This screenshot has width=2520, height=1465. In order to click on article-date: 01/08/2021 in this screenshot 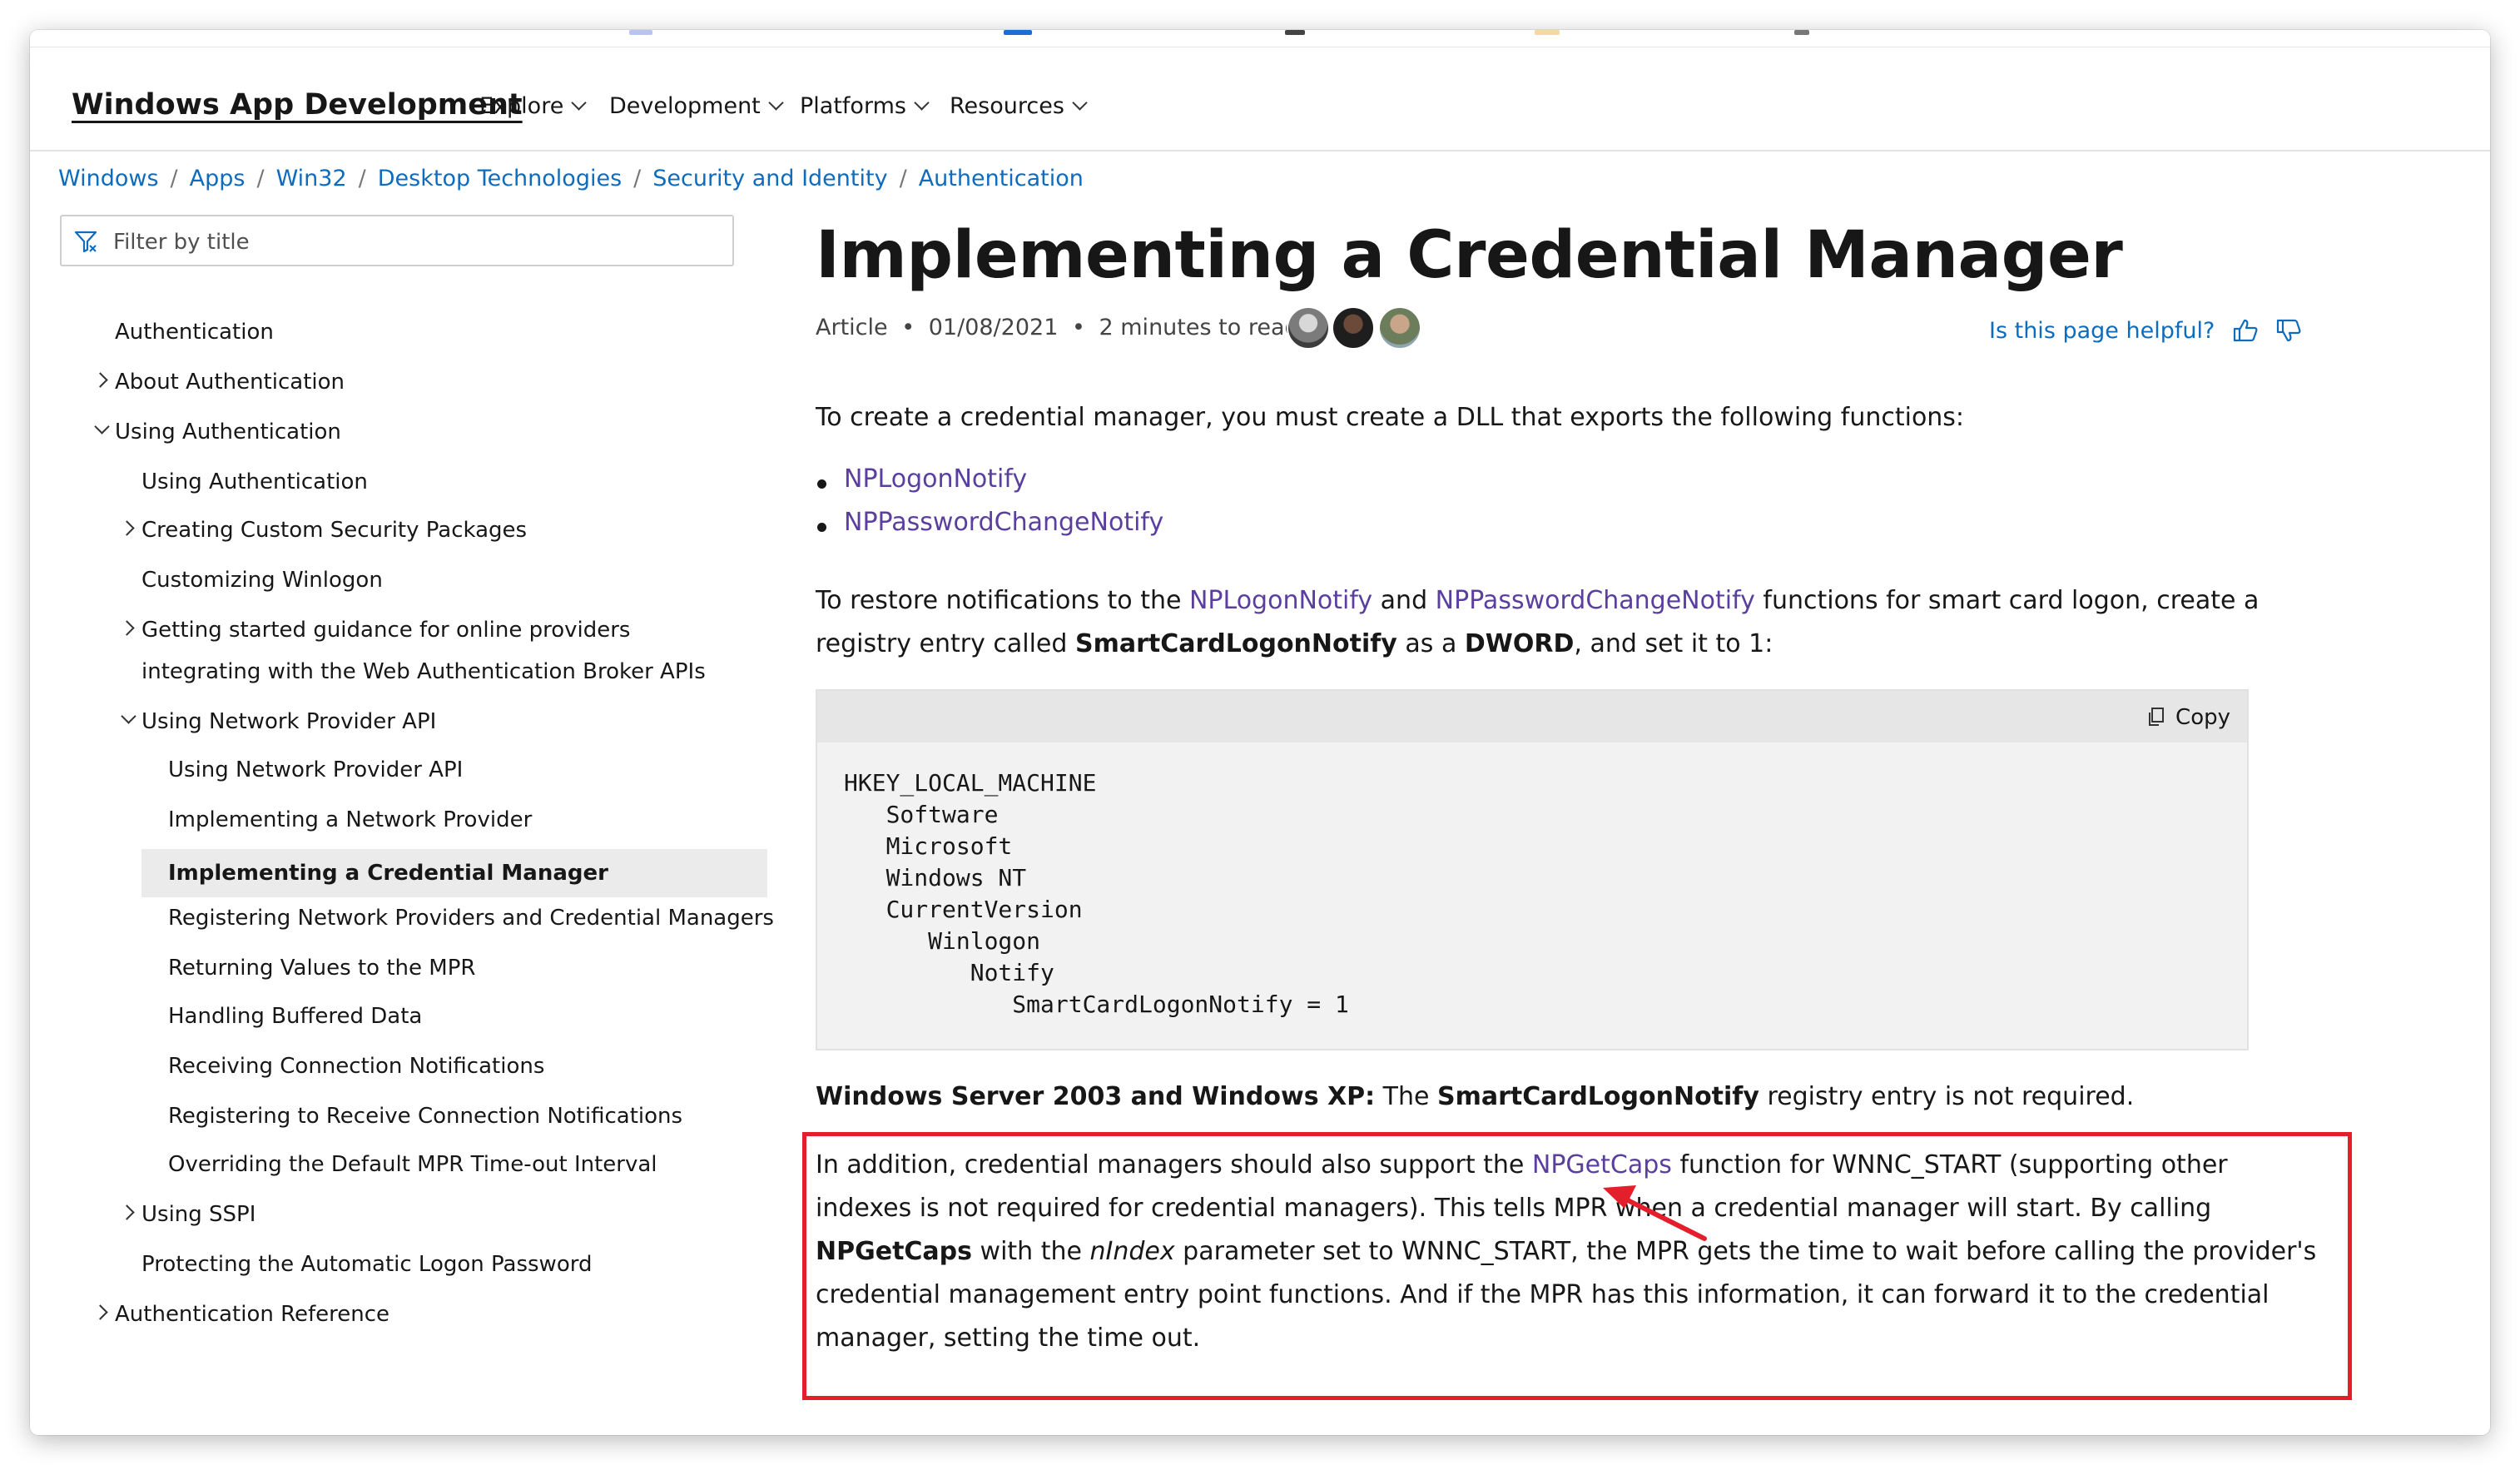, I will do `click(994, 328)`.